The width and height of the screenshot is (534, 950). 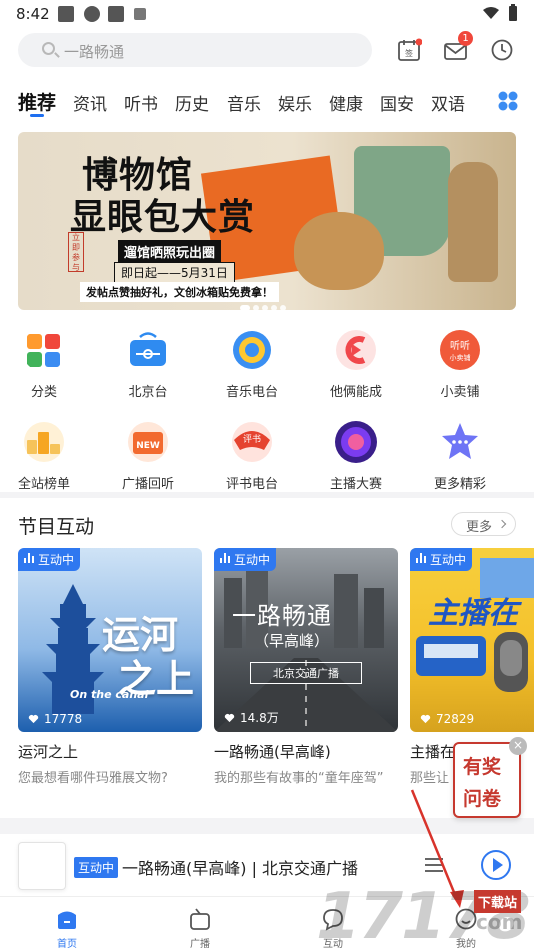 I want to click on like-count-value: 17778, so click(x=63, y=719).